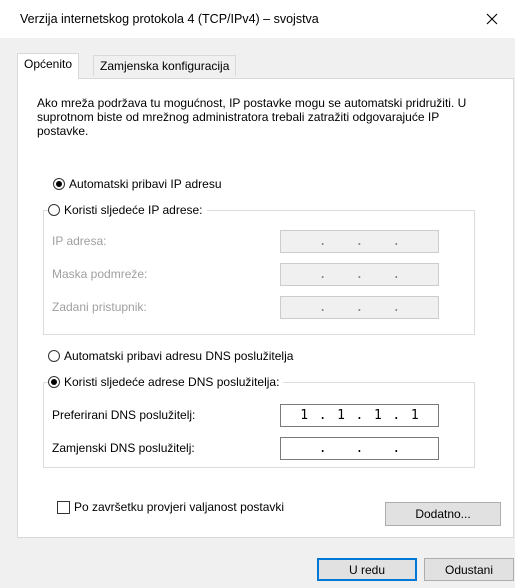 This screenshot has height=588, width=515. Describe the element at coordinates (145, 184) in the screenshot. I see `auto-ip-label: Automatski pribavi IP adresu` at that location.